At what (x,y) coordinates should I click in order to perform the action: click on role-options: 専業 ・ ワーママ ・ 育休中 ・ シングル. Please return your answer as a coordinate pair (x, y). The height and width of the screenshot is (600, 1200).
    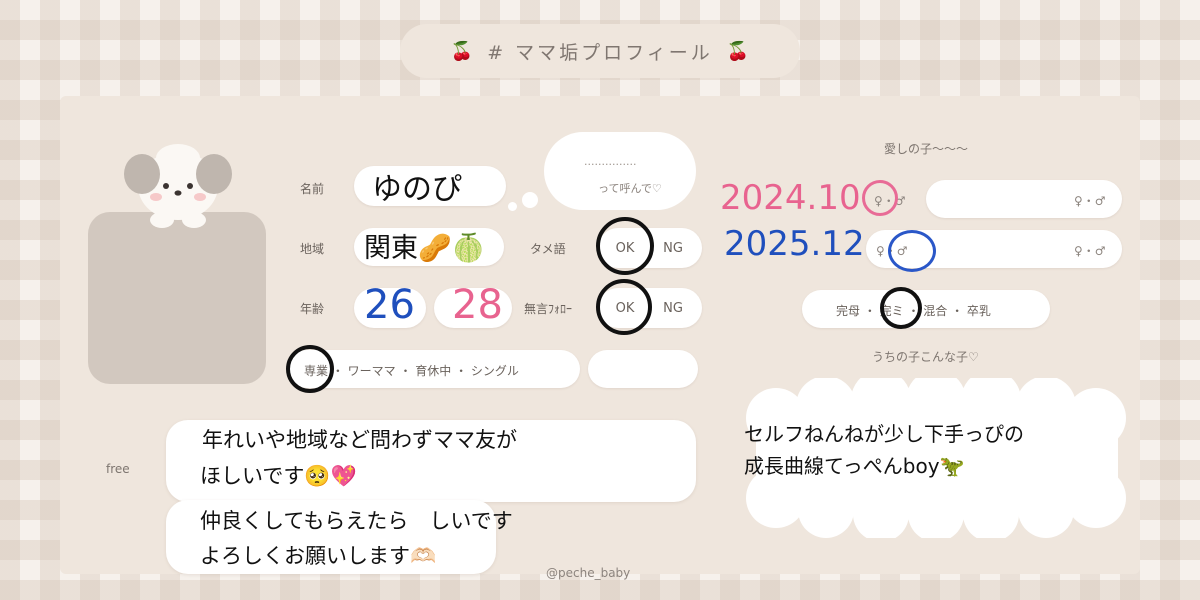
    Looking at the image, I should click on (411, 371).